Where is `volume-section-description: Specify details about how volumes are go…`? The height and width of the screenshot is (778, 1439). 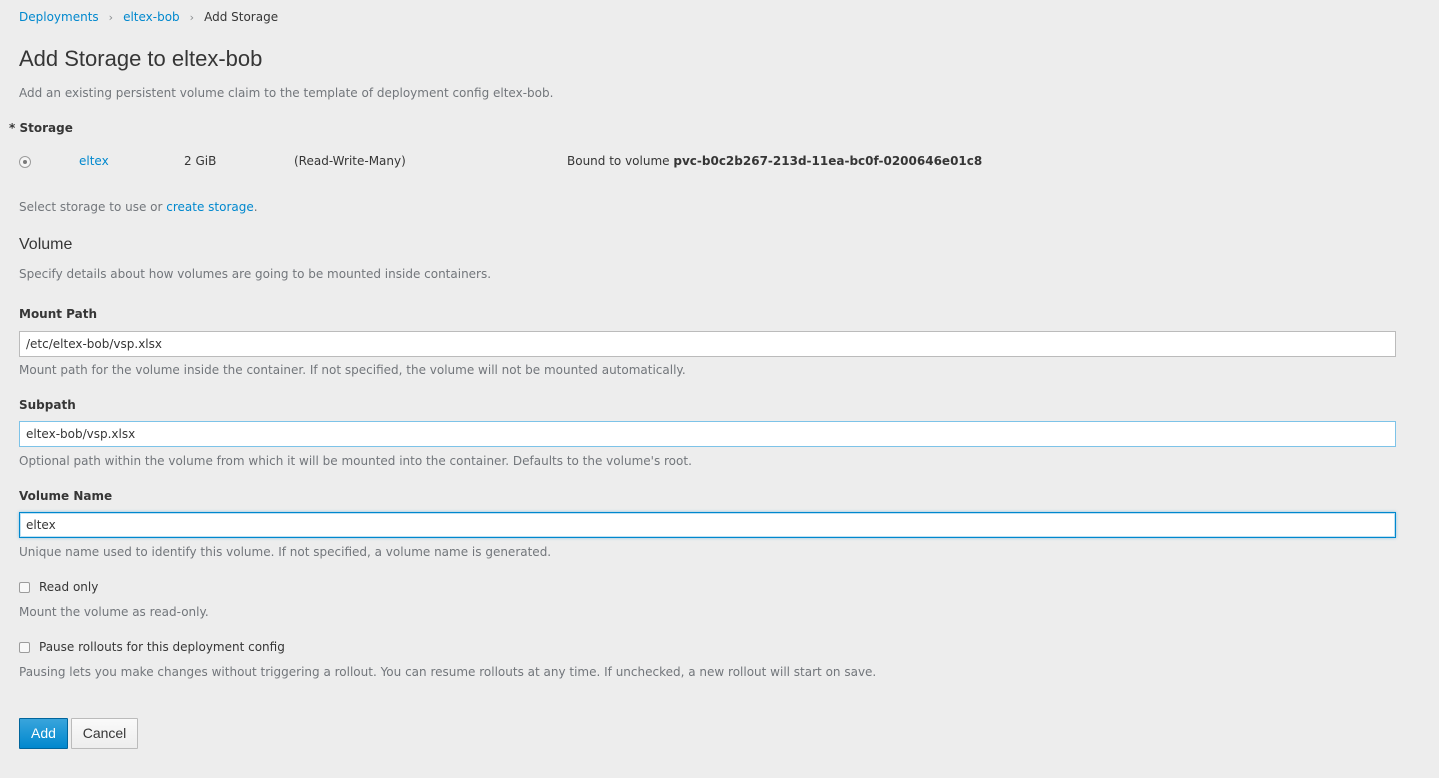
volume-section-description: Specify details about how volumes are go… is located at coordinates (255, 274).